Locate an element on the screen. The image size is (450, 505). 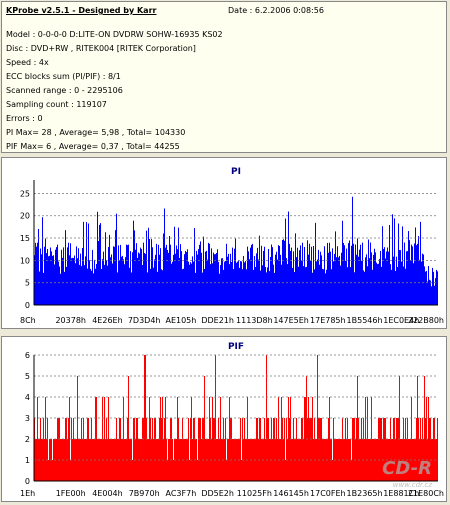
info-ecc-blocks: ECC blocks sum (PI/PIF) : 8/1 is located at coordinates (63, 76).